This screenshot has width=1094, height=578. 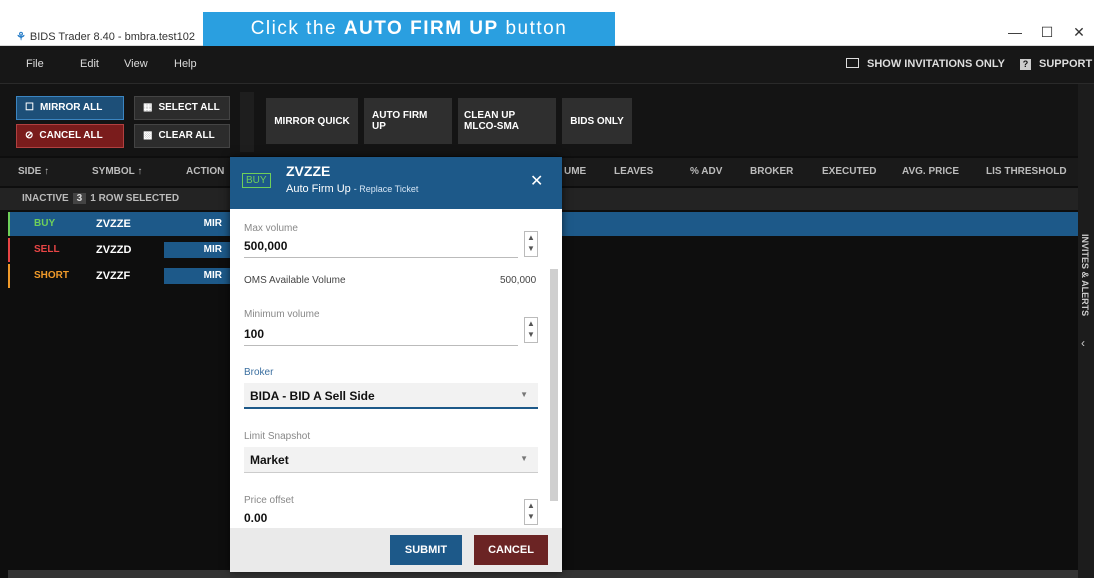 I want to click on support-label: SUPPORT, so click(x=1066, y=64).